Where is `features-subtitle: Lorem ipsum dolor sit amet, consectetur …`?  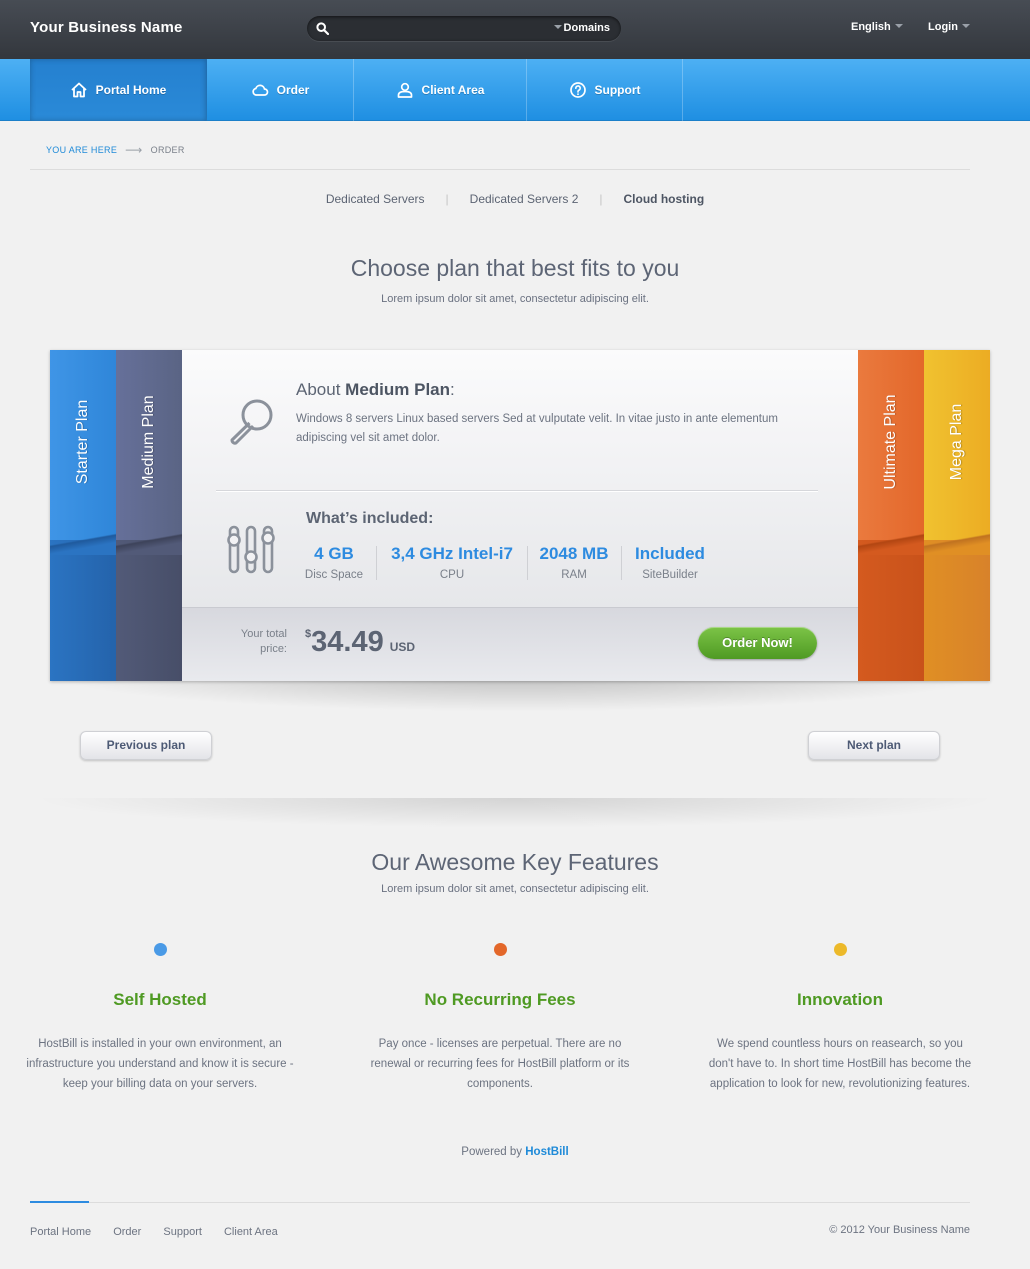
features-subtitle: Lorem ipsum dolor sit amet, consectetur … is located at coordinates (515, 889).